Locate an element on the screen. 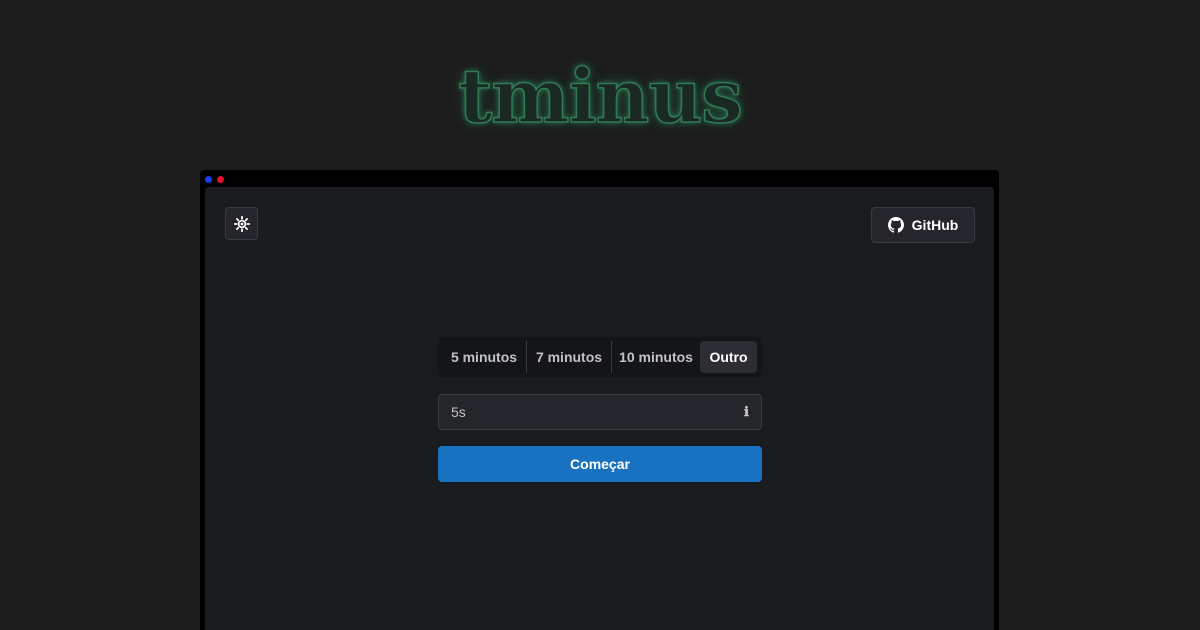  github-icon is located at coordinates (895, 225).